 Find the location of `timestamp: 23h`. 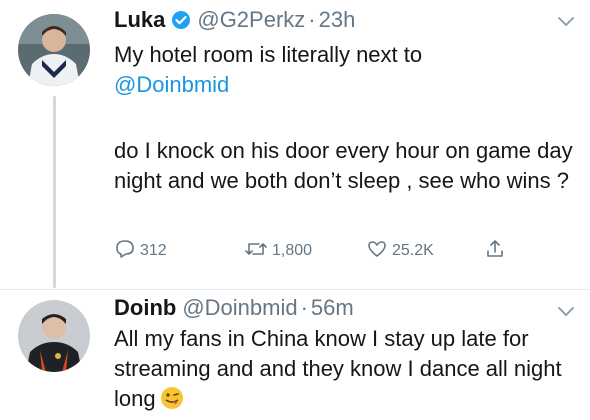

timestamp: 23h is located at coordinates (337, 19).